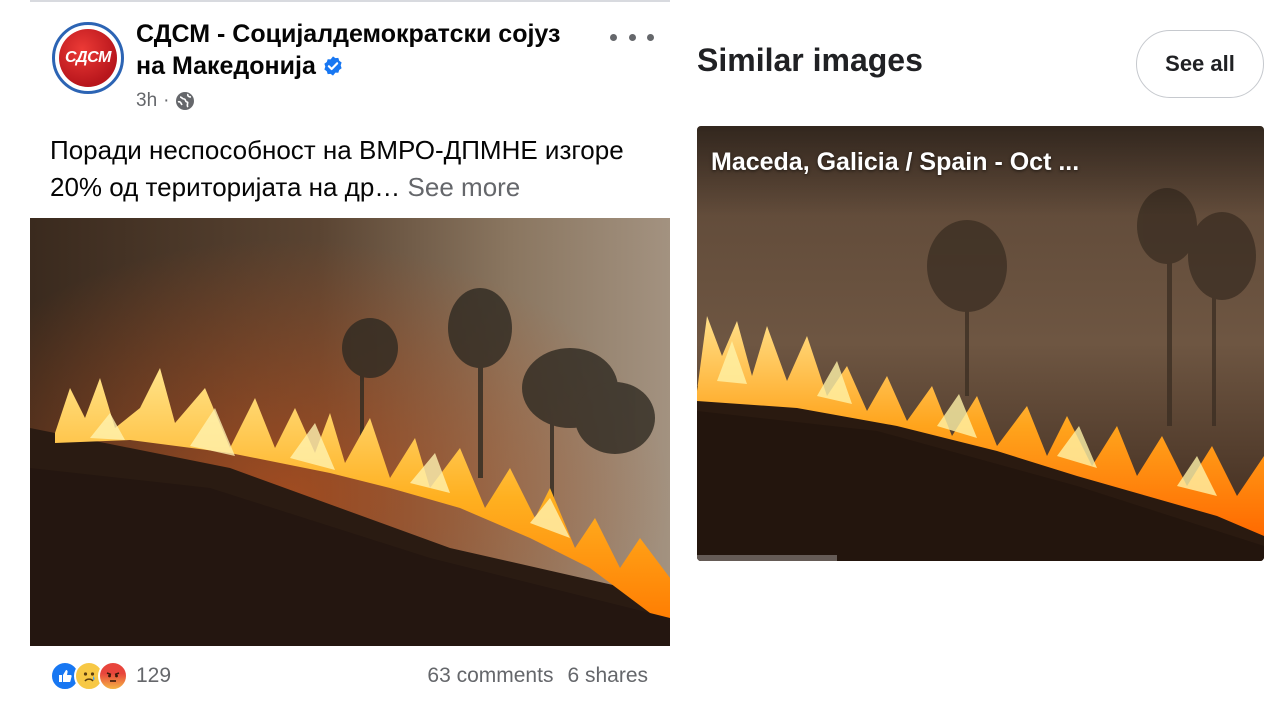 The image size is (1280, 720). I want to click on reaction-count: 129, so click(154, 675).